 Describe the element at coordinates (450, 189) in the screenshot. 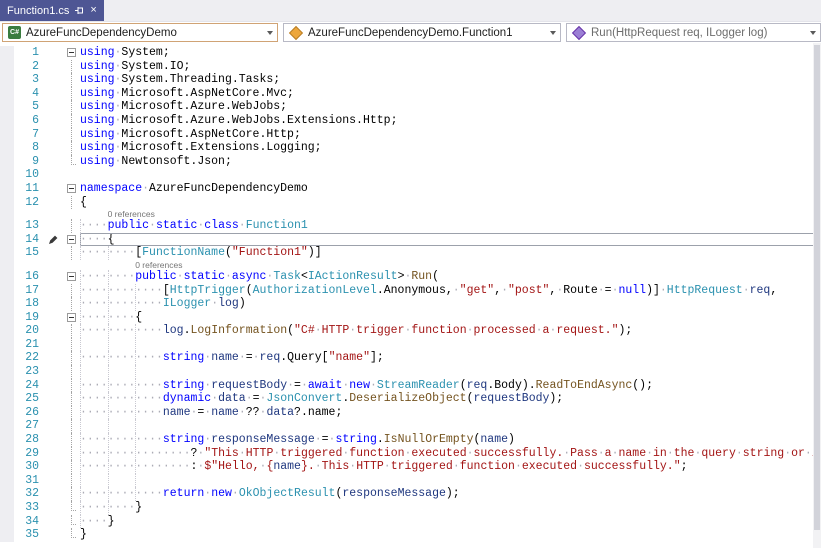

I see `code-line: namespace·AzureFuncDependencyDemo` at that location.